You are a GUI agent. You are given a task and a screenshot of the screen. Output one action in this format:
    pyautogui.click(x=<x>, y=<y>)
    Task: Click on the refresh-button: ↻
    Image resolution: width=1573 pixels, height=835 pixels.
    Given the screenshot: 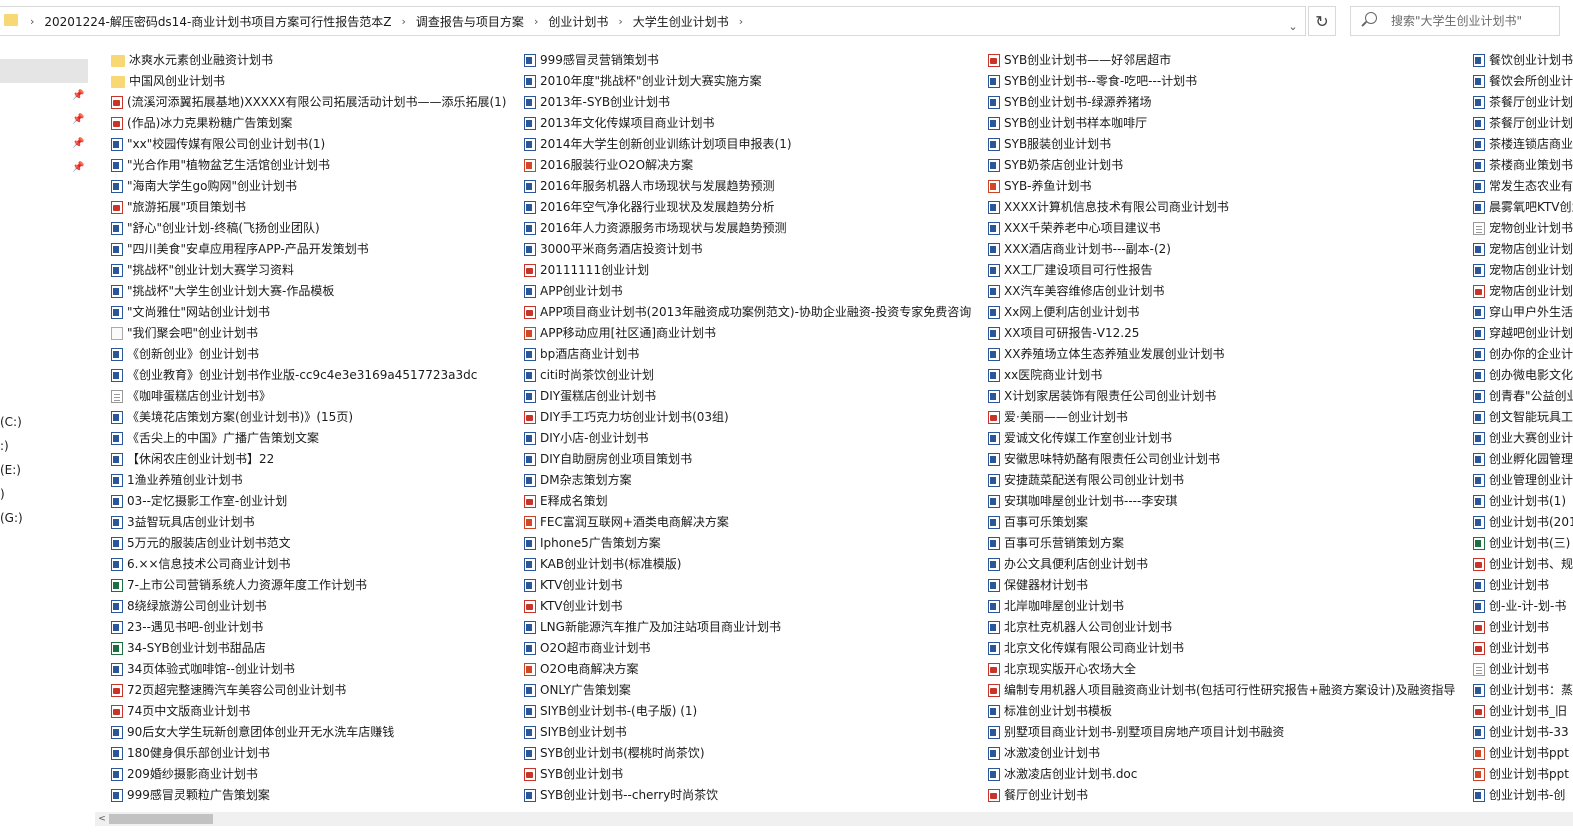 What is the action you would take?
    pyautogui.click(x=1322, y=21)
    